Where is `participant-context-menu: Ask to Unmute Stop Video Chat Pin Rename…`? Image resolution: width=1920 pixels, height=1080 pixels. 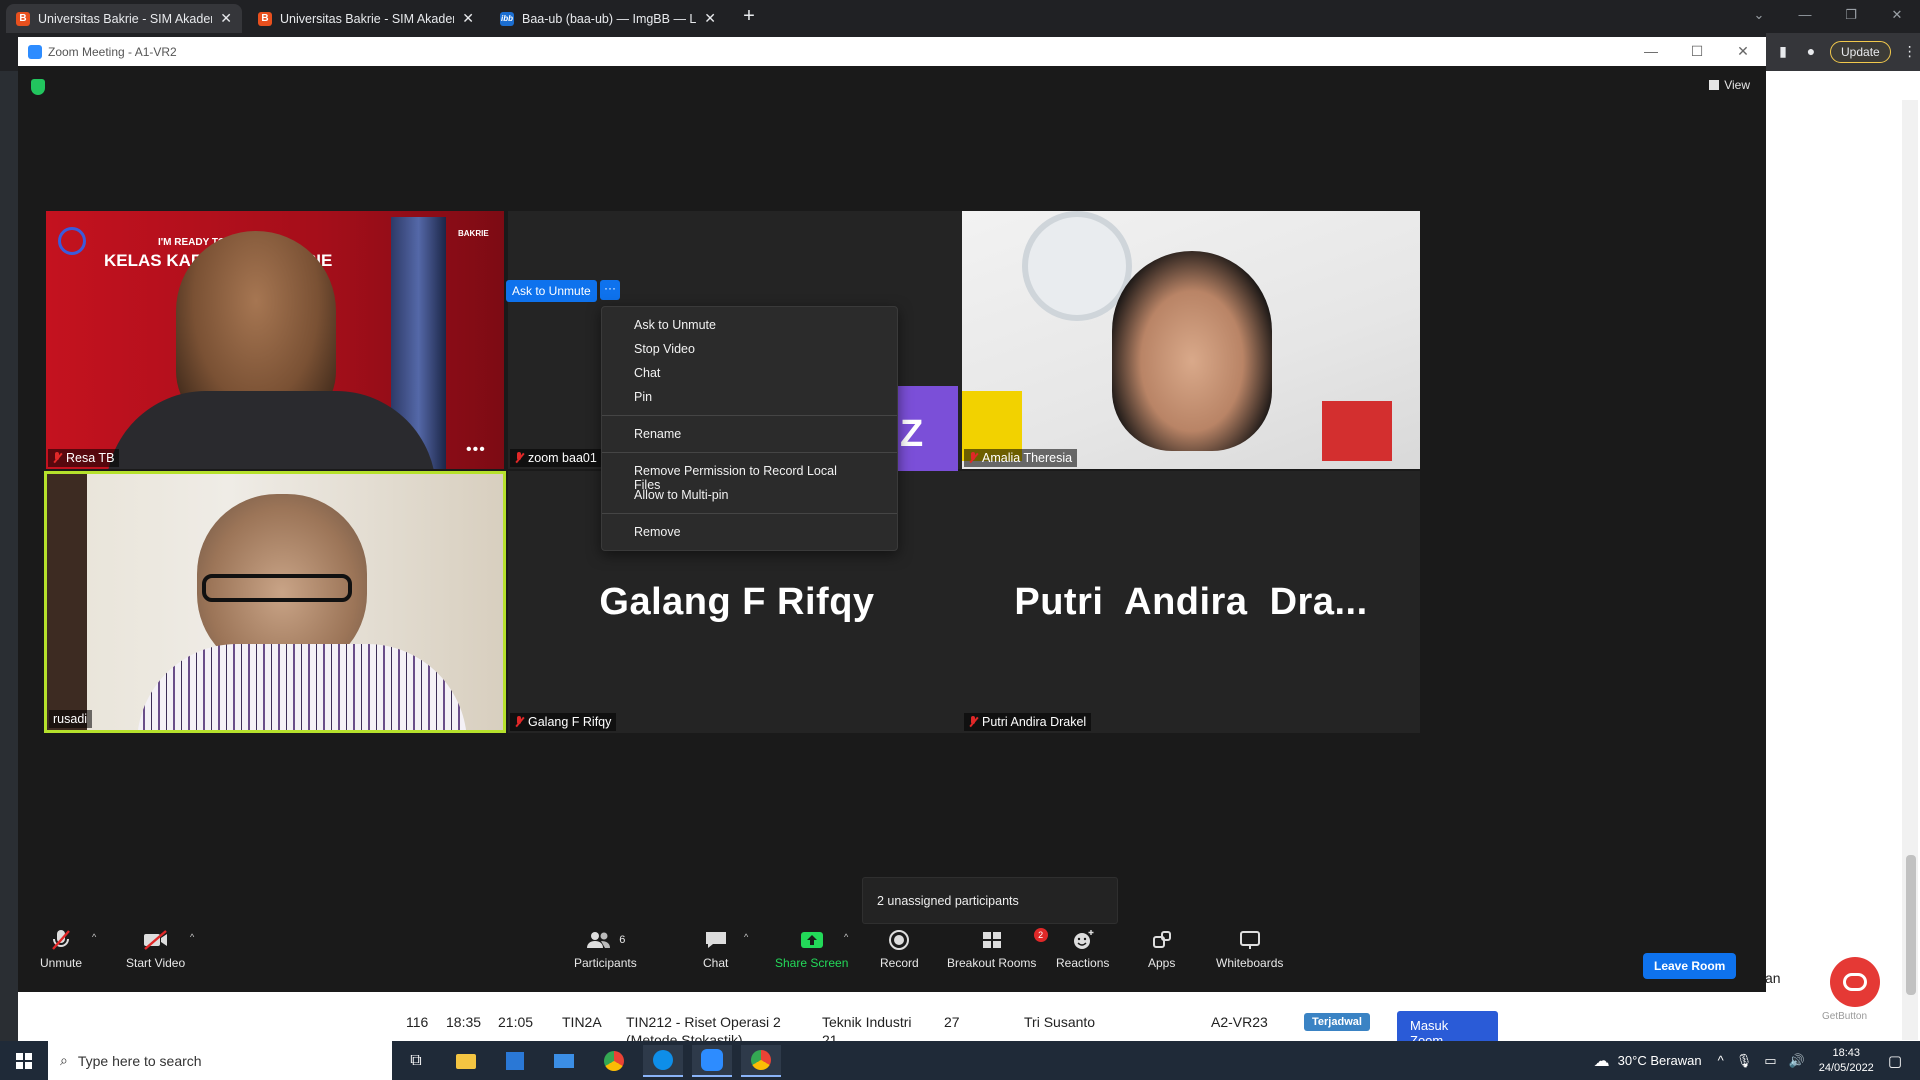
participant-context-menu: Ask to Unmute Stop Video Chat Pin Rename… is located at coordinates (749, 428).